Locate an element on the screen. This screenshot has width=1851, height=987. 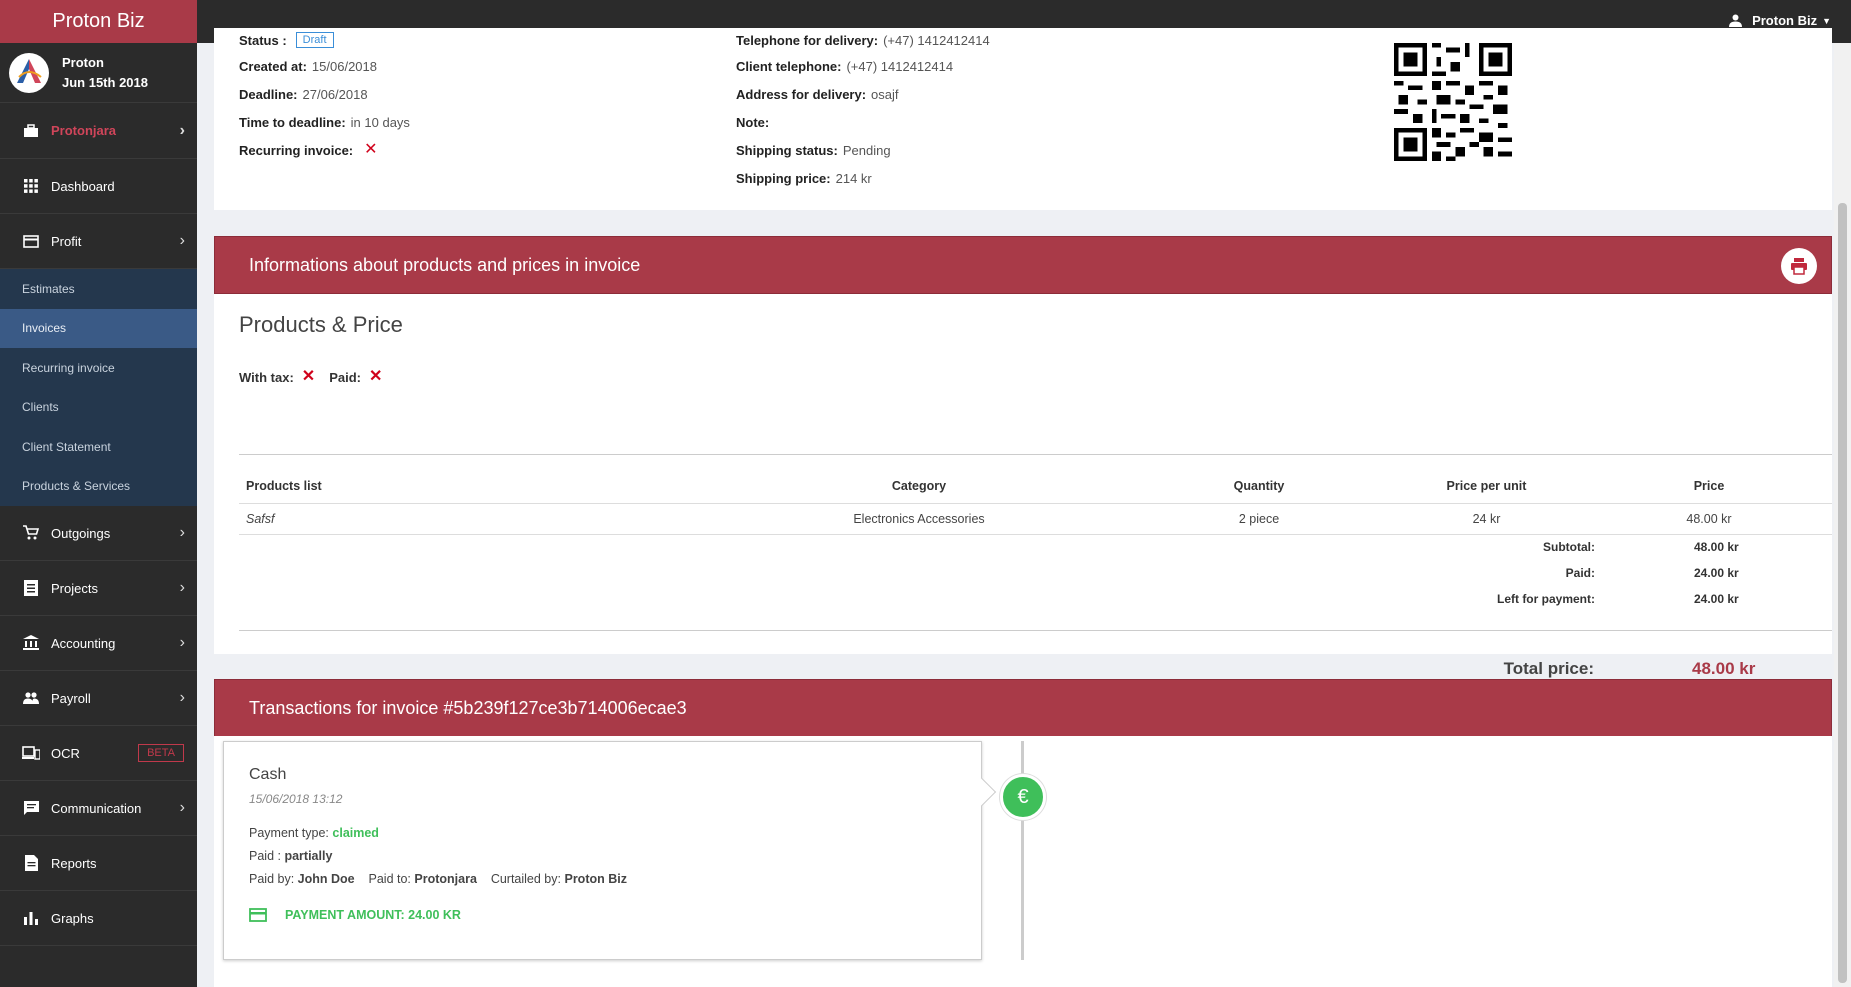
transaction-date: 15/06/2018 13:12 is located at coordinates (296, 799).